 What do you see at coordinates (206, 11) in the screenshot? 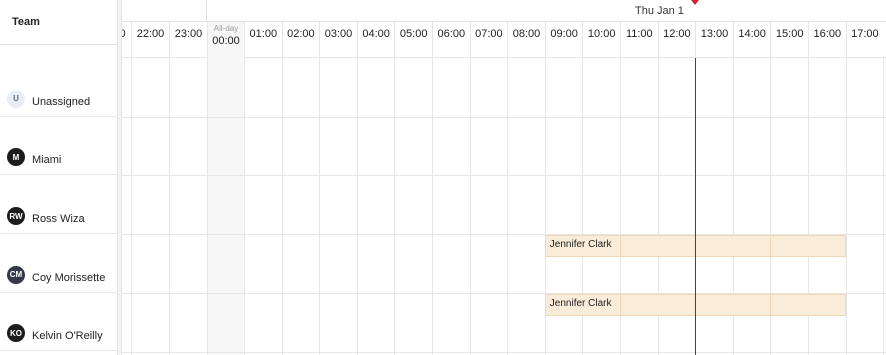
I see `date-divider` at bounding box center [206, 11].